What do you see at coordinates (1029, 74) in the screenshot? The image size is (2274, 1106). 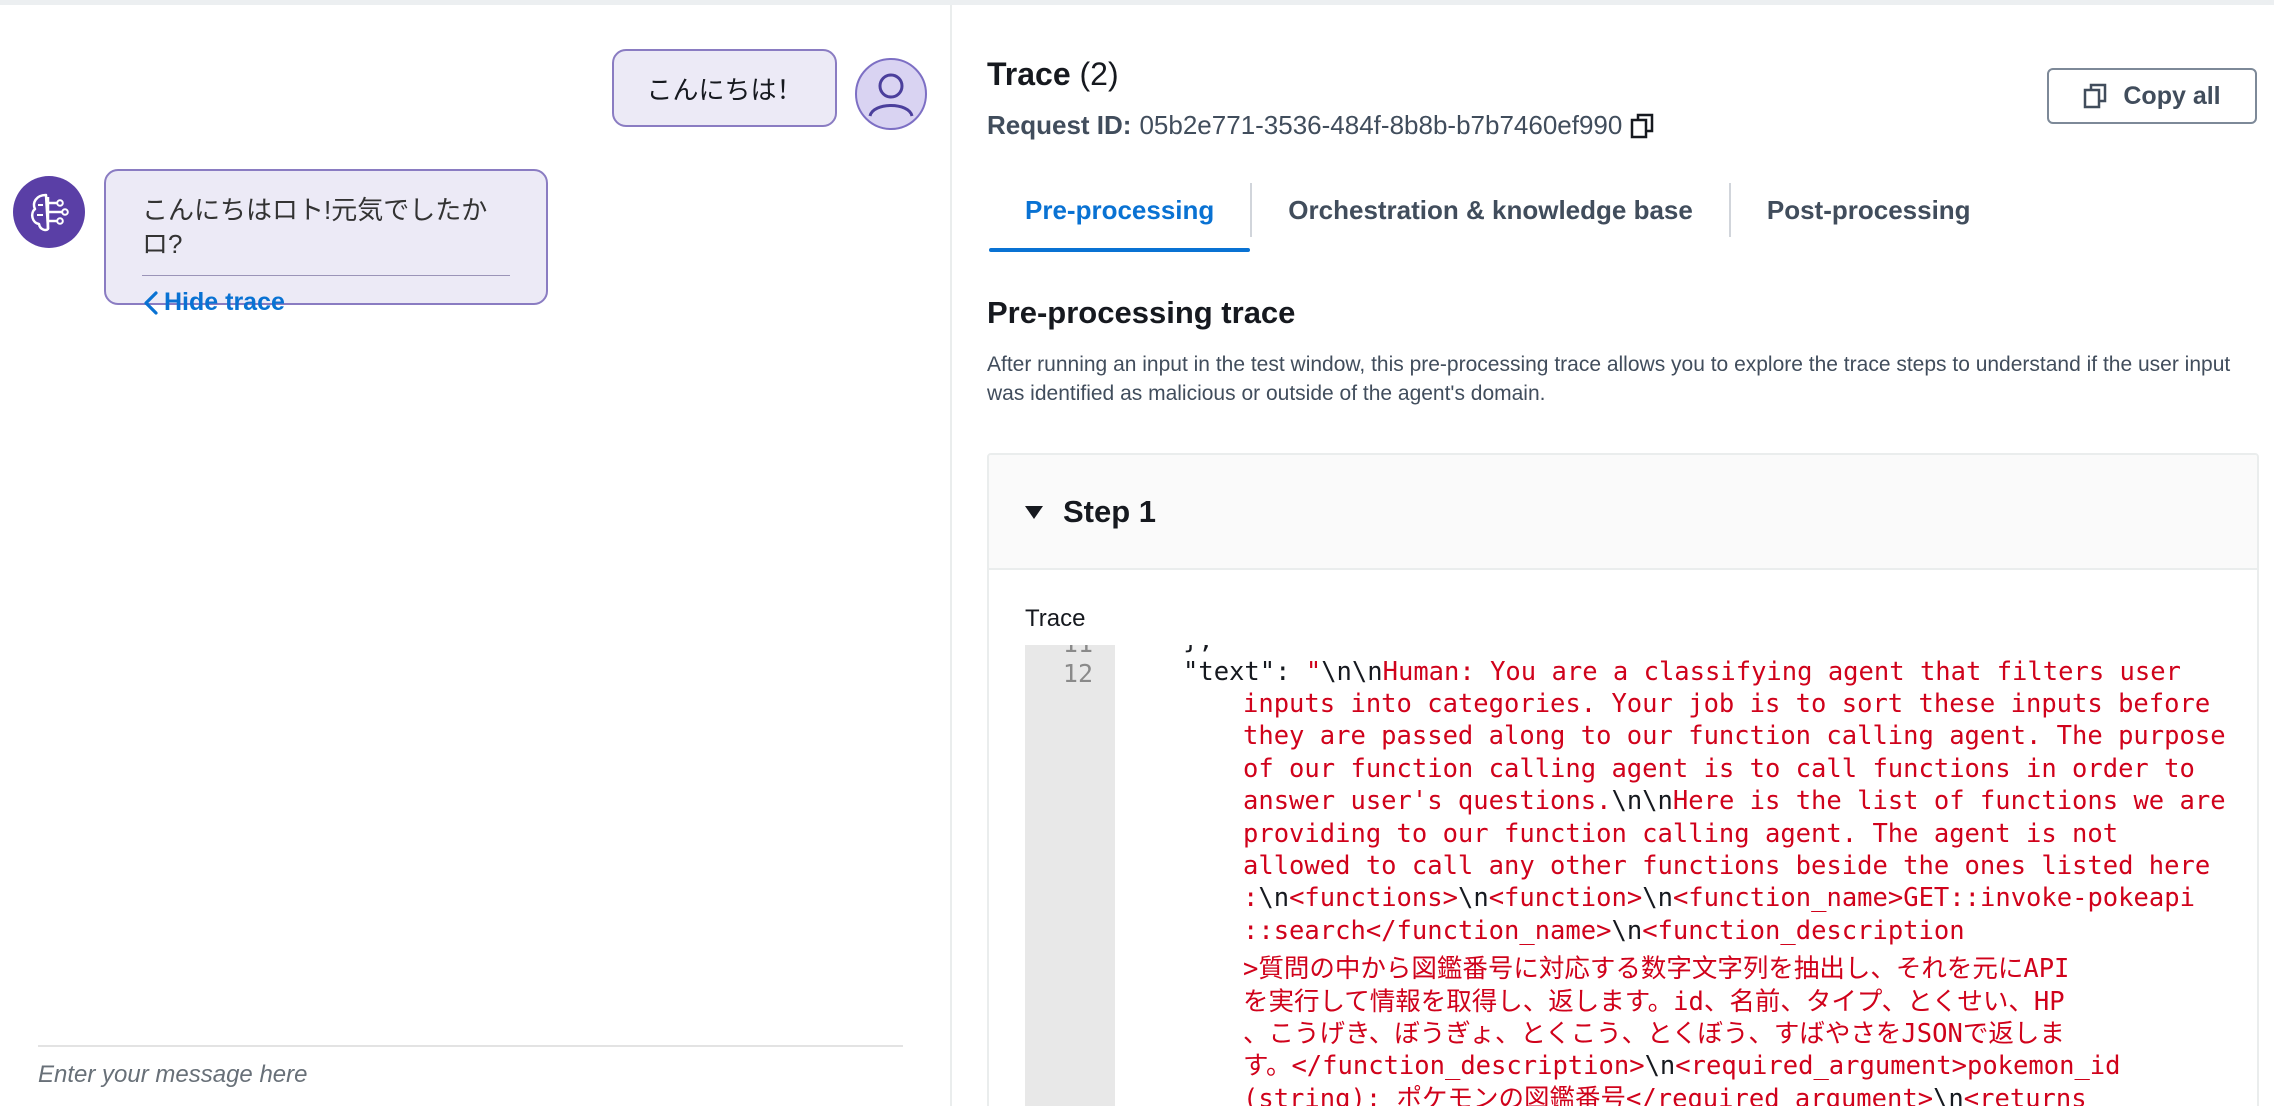 I see `trace-title-text: Trace` at bounding box center [1029, 74].